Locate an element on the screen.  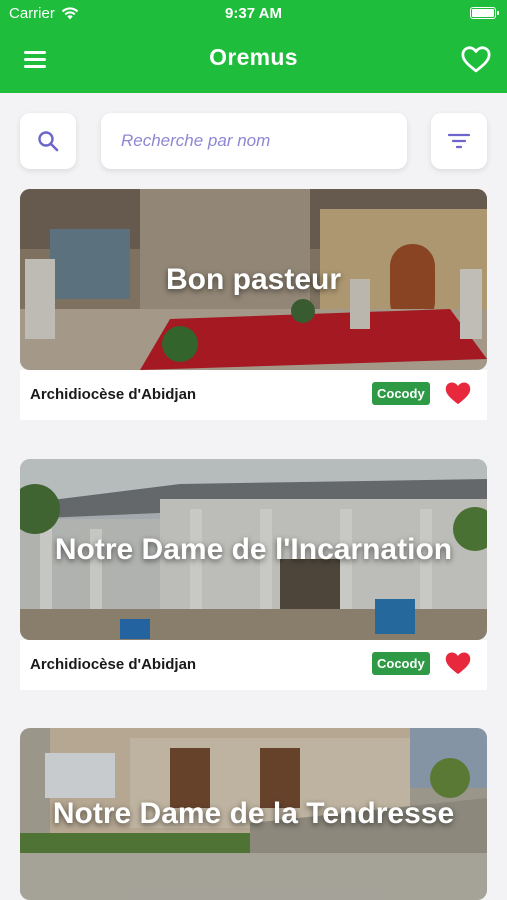
battery-icon is located at coordinates (484, 13).